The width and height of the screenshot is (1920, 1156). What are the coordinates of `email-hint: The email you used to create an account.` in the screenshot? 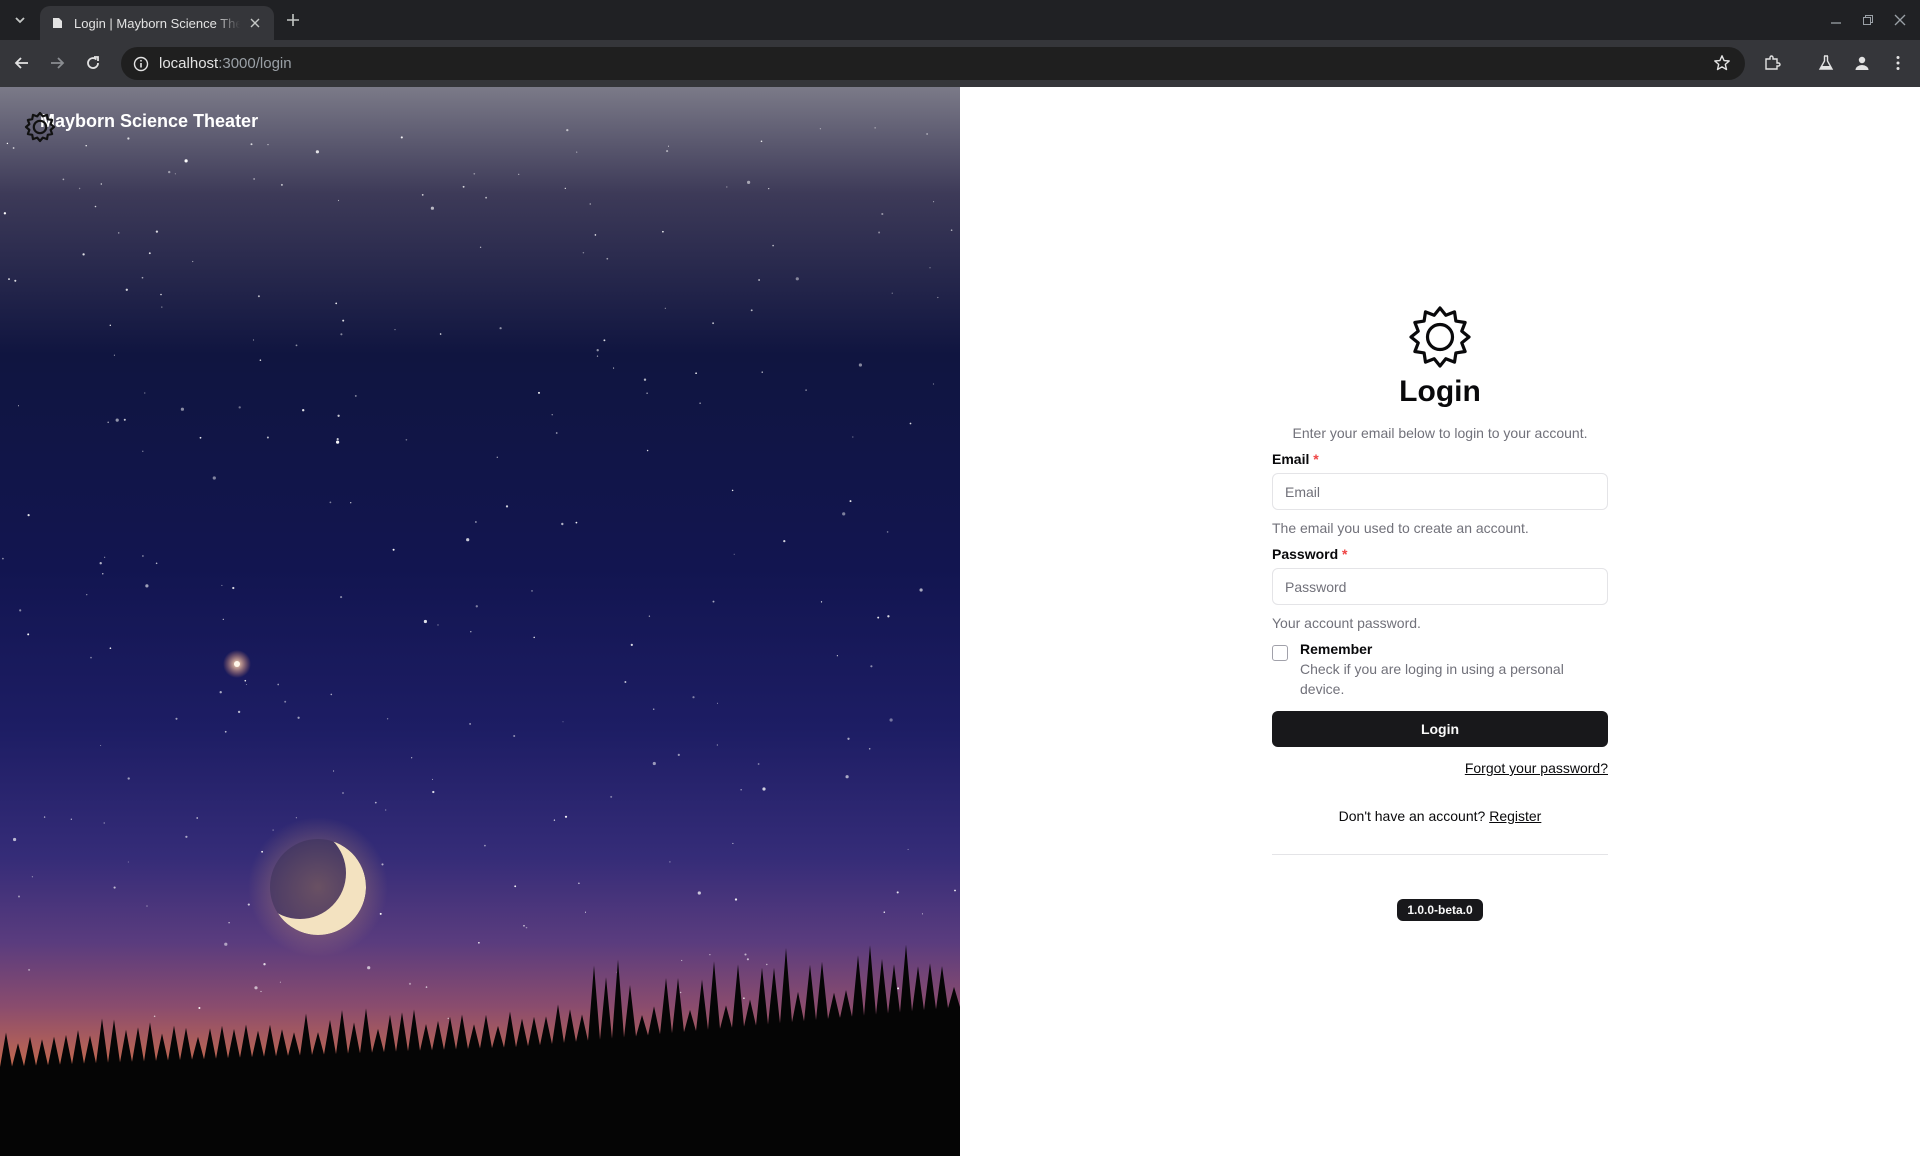 It's located at (1400, 528).